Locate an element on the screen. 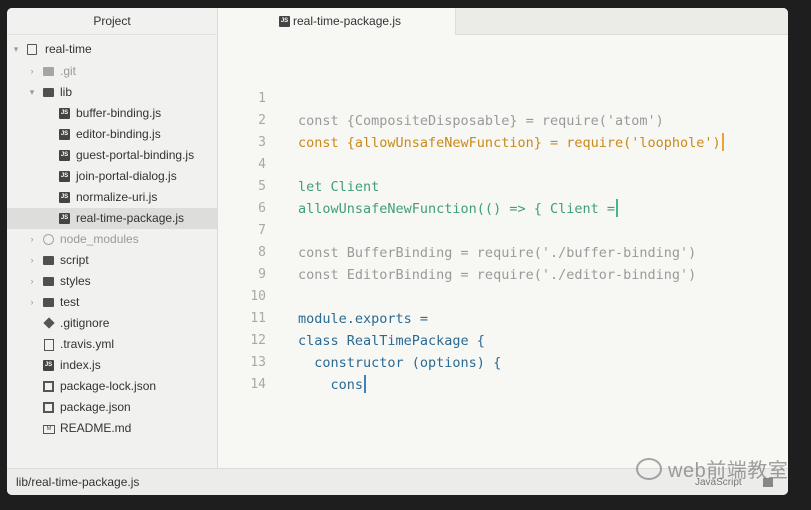  tree-item-join-portal-dialog: JS join-portal-dialog.js is located at coordinates (112, 176).